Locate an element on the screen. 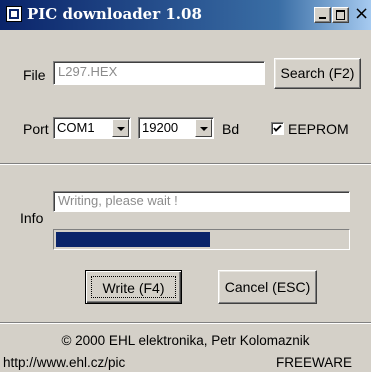 The height and width of the screenshot is (372, 371). write-button: Write (F4) is located at coordinates (133, 287).